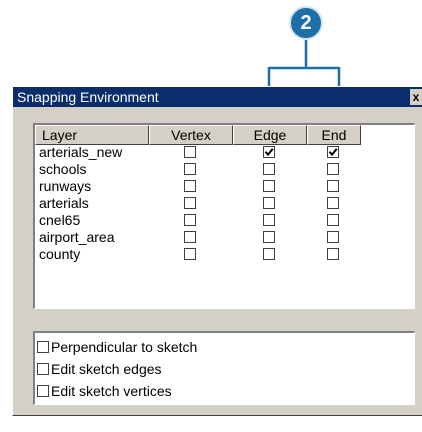  Describe the element at coordinates (65, 186) in the screenshot. I see `layer-name: runways` at that location.